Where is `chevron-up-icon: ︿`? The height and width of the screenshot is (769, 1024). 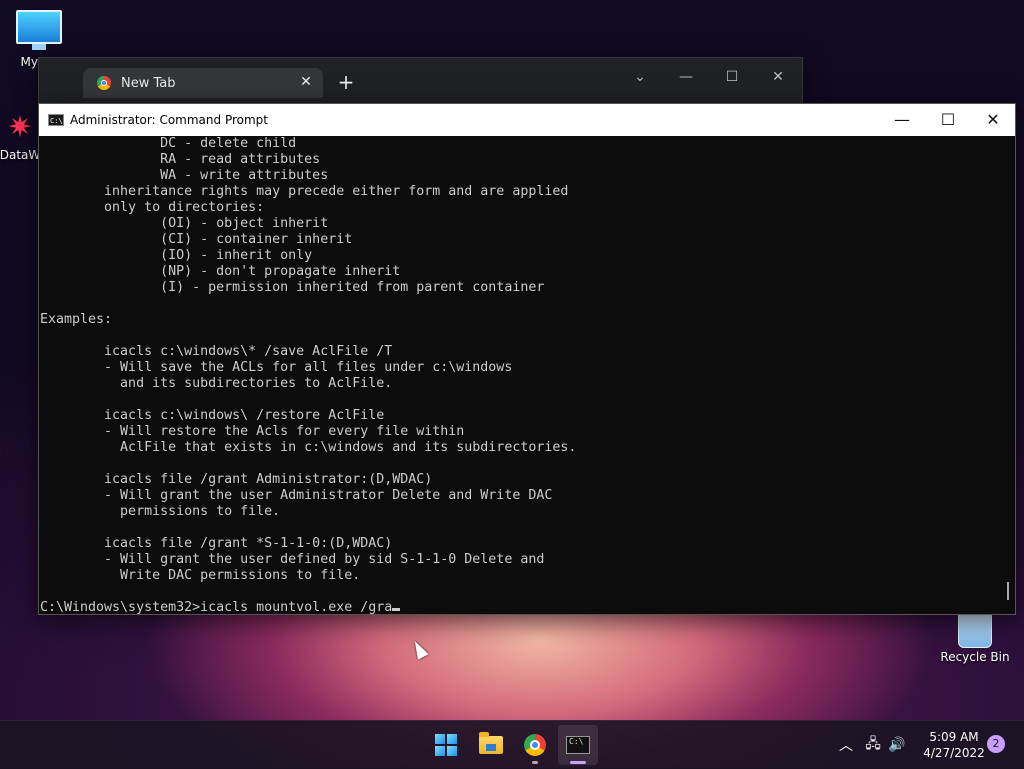 chevron-up-icon: ︿ is located at coordinates (846, 745).